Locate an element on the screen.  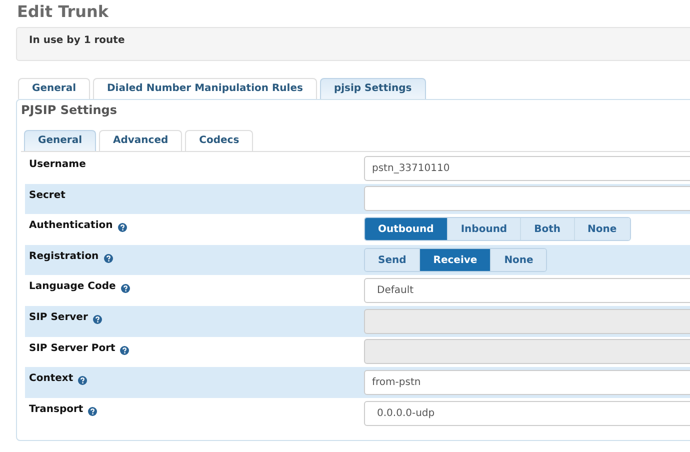
toggle-option: Receive is located at coordinates (454, 260).